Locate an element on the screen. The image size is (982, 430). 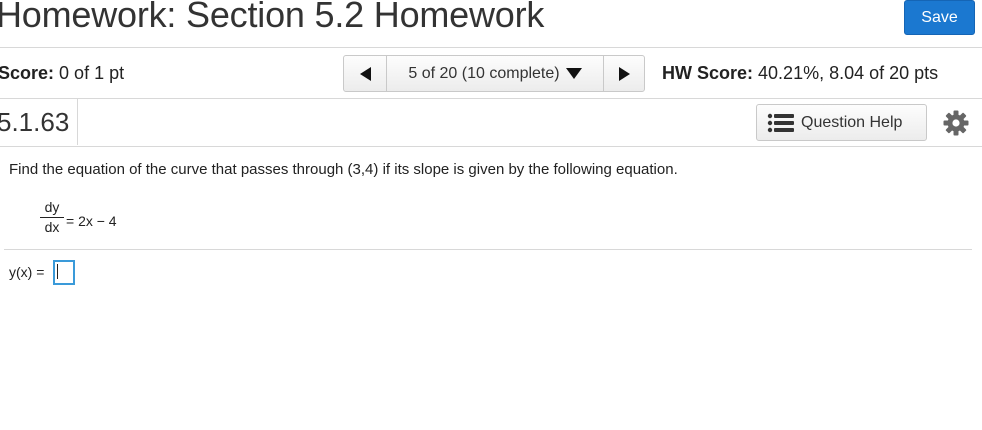
question-navigator: 5 of 20 (10 complete) is located at coordinates (494, 73).